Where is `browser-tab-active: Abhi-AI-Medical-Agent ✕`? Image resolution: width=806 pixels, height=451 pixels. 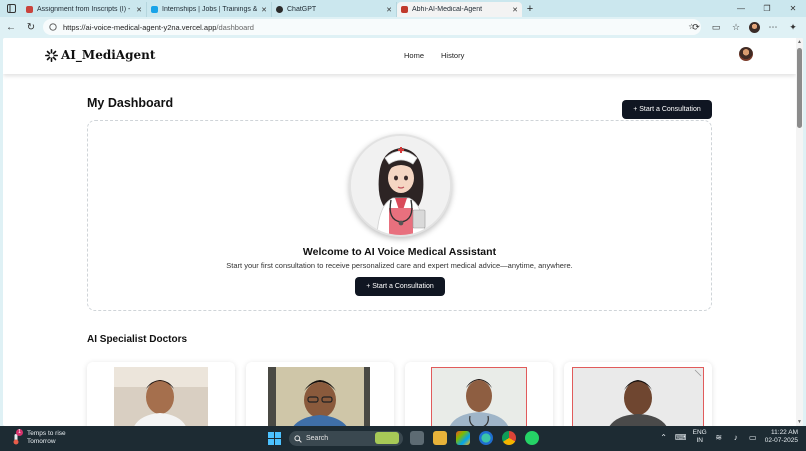
browser-tab-active: Abhi-AI-Medical-Agent ✕ is located at coordinates (459, 9).